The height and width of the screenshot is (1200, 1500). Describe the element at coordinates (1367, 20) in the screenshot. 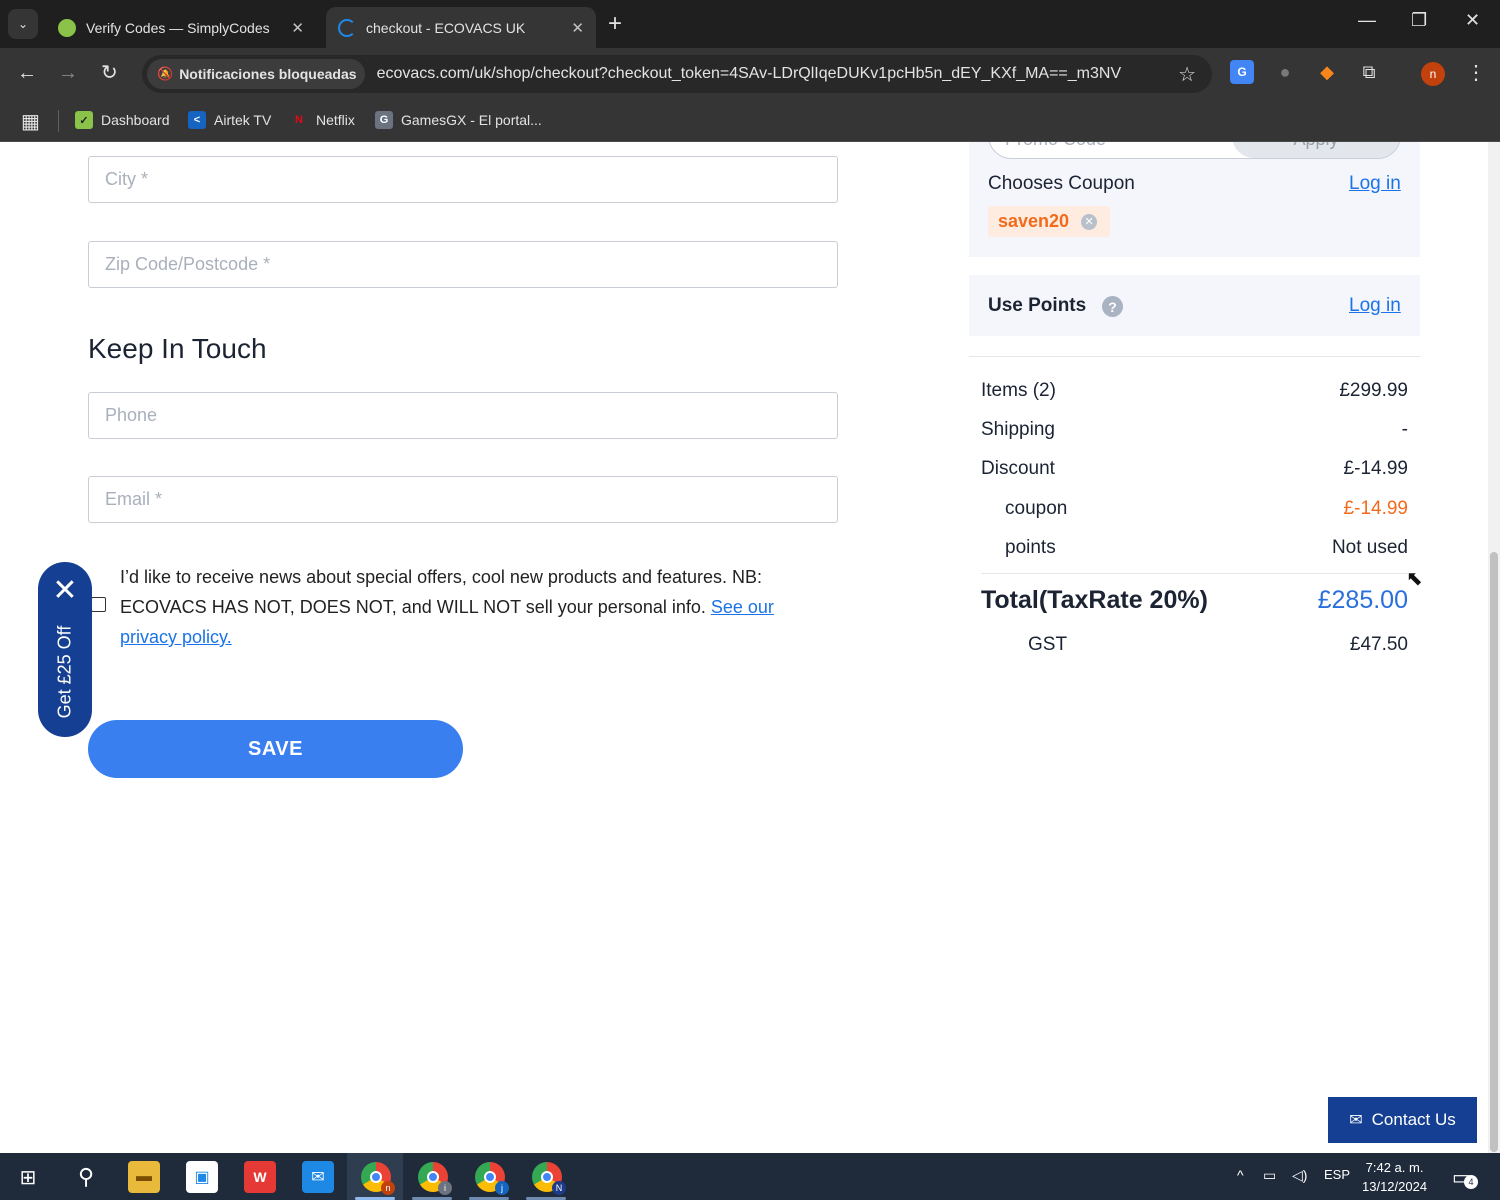

I see `minimize-icon: —` at that location.